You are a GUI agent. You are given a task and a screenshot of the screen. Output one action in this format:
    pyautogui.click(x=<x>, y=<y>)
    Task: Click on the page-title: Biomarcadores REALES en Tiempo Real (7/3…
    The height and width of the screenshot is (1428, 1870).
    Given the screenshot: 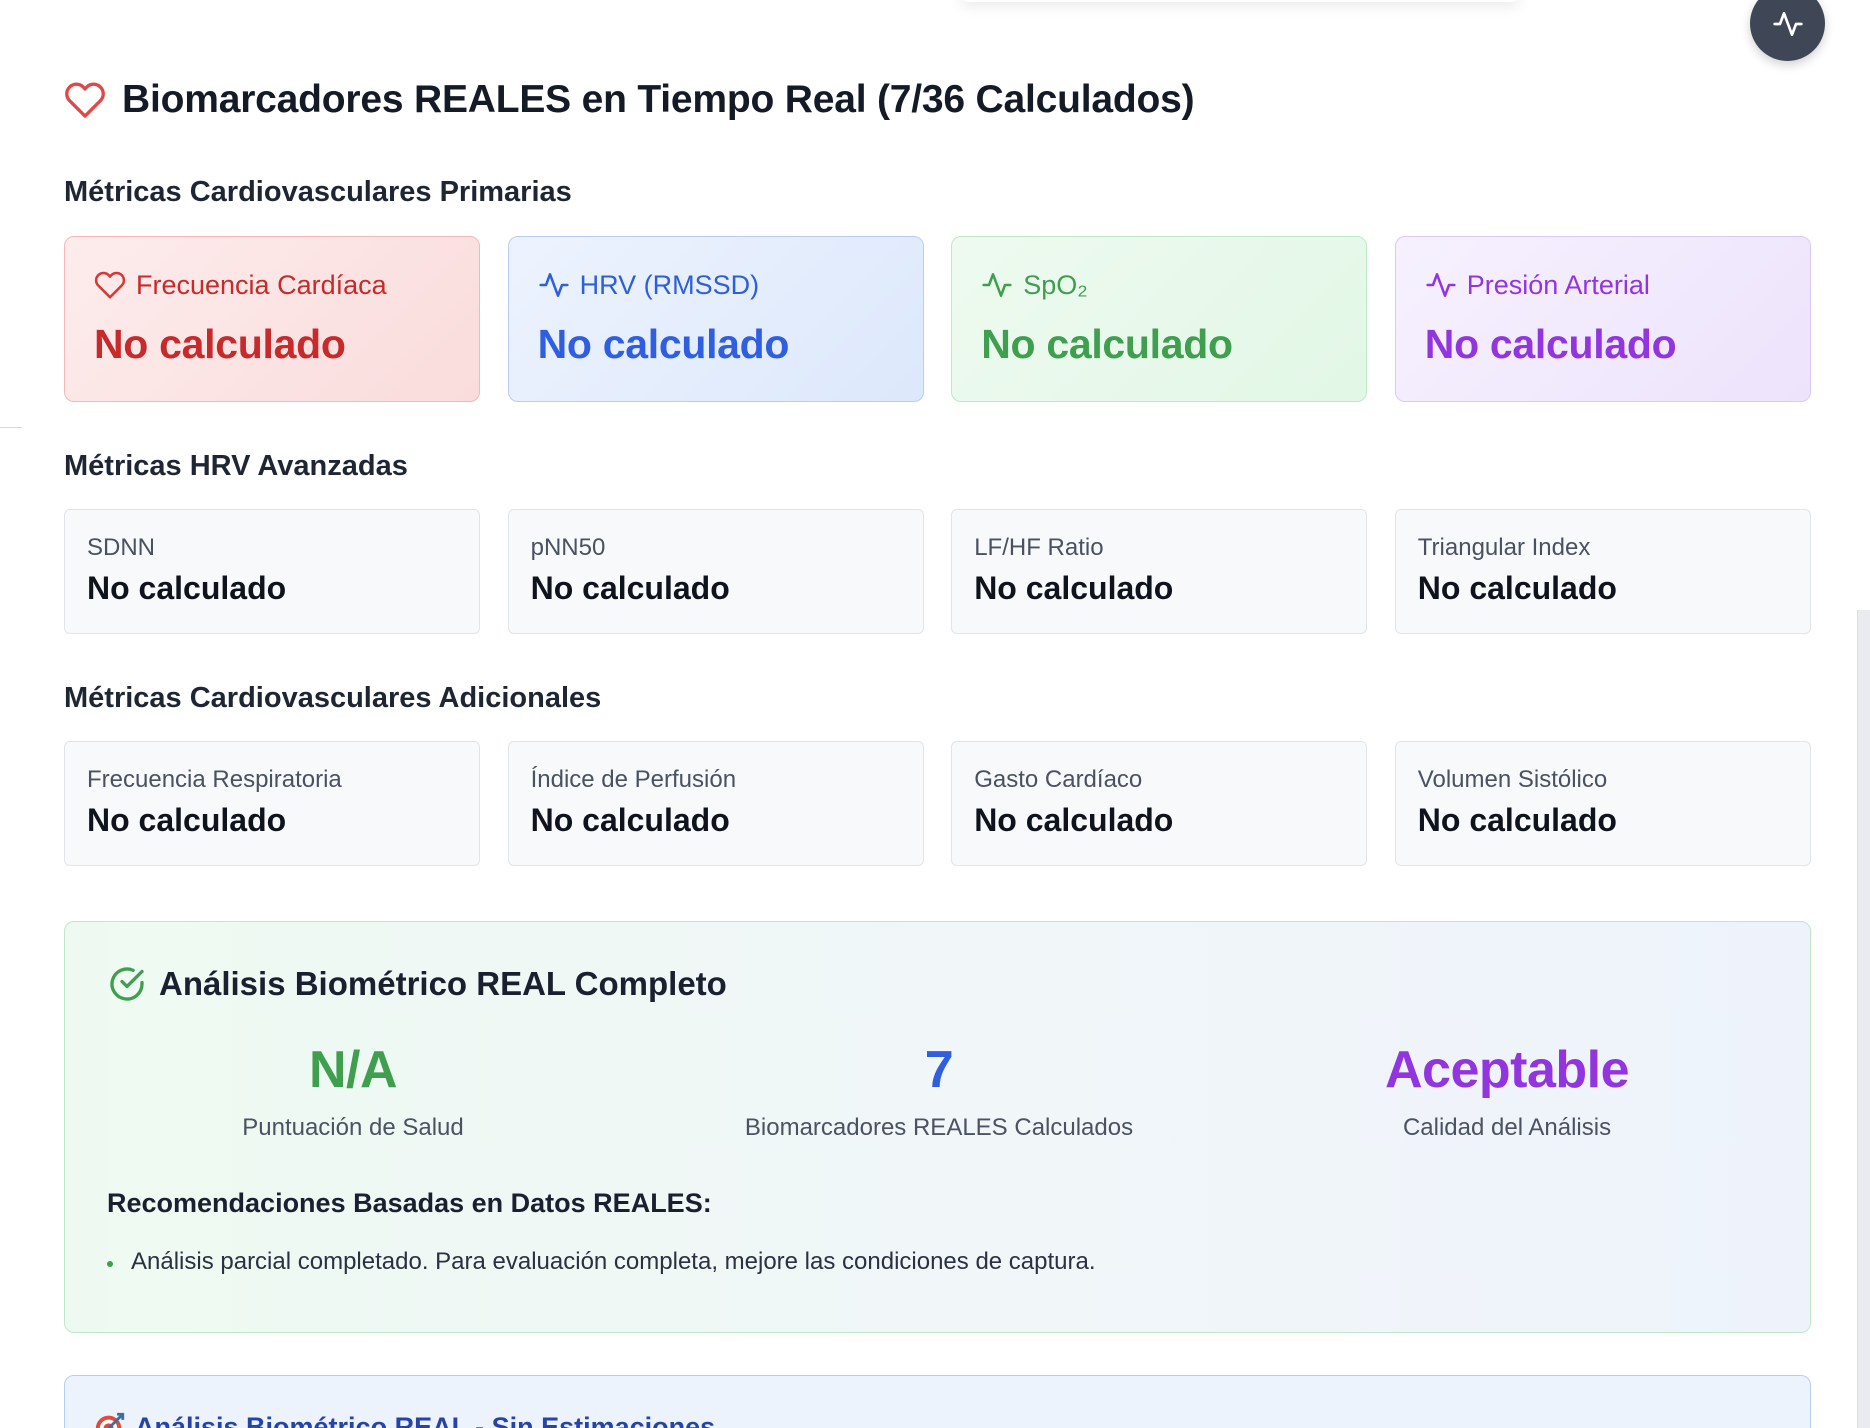 What is the action you would take?
    pyautogui.click(x=658, y=99)
    